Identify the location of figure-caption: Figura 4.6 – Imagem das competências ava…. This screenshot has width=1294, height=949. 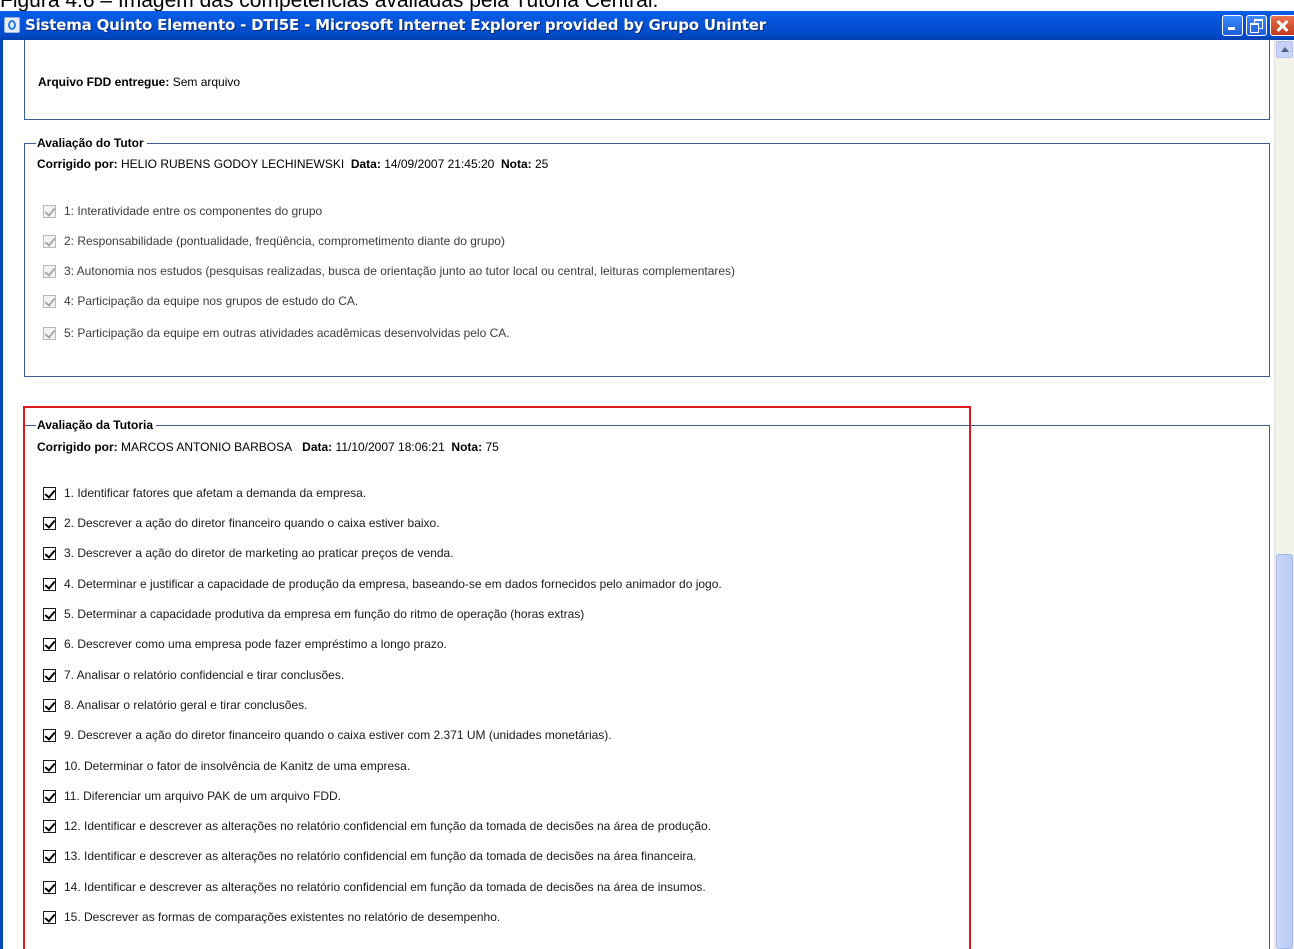
(647, 5).